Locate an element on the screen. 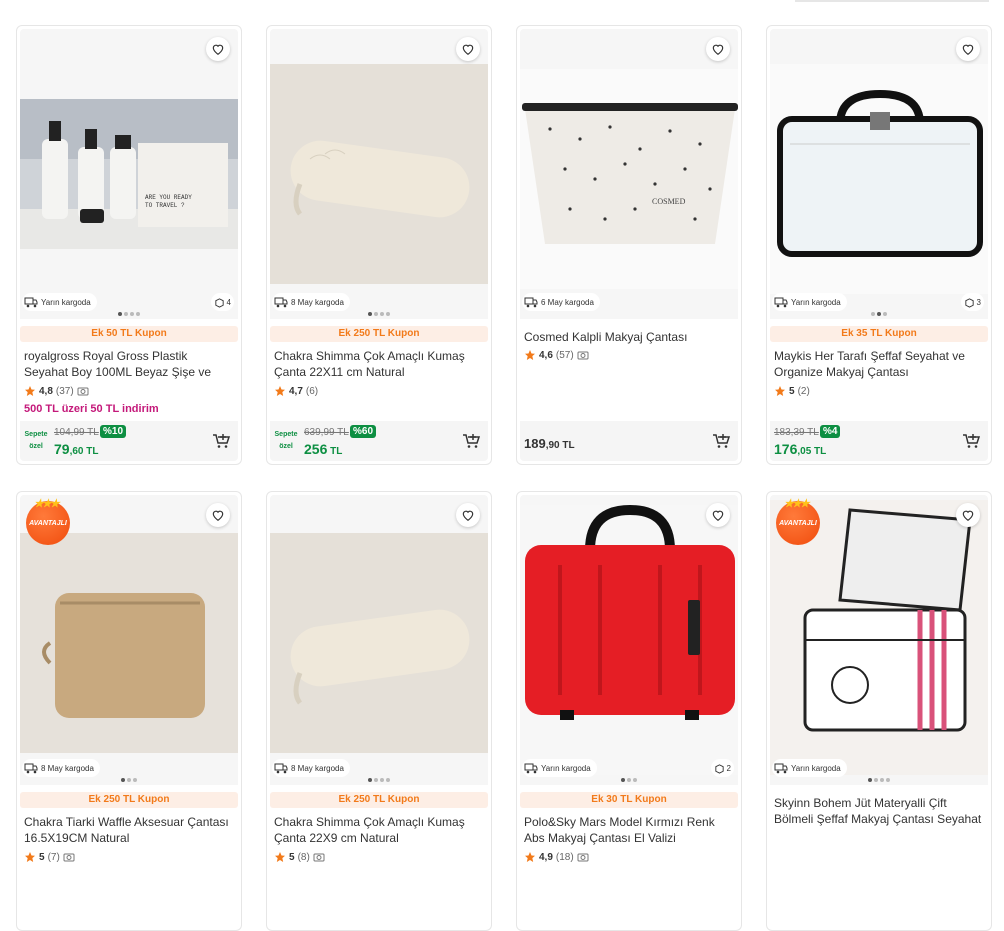  rating-value: 4,9 is located at coordinates (546, 857).